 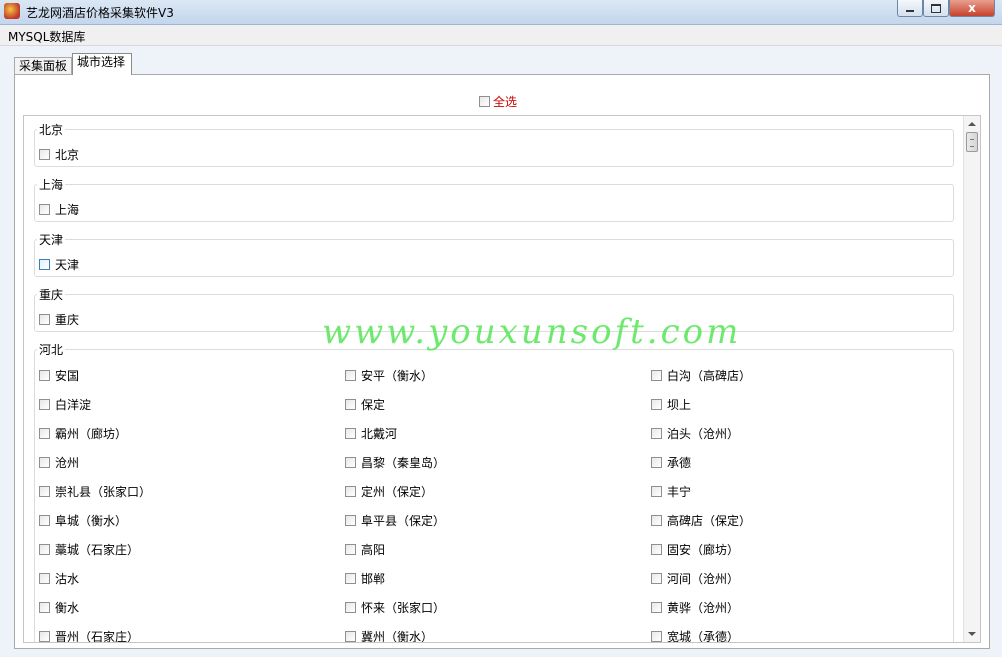 I want to click on vertical-scrollbar, so click(x=971, y=379).